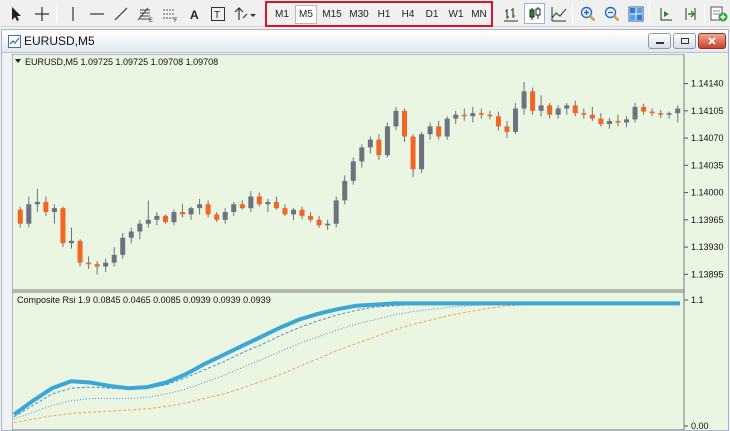 This screenshot has width=730, height=431. Describe the element at coordinates (408, 14) in the screenshot. I see `timeframe-h4: H4` at that location.